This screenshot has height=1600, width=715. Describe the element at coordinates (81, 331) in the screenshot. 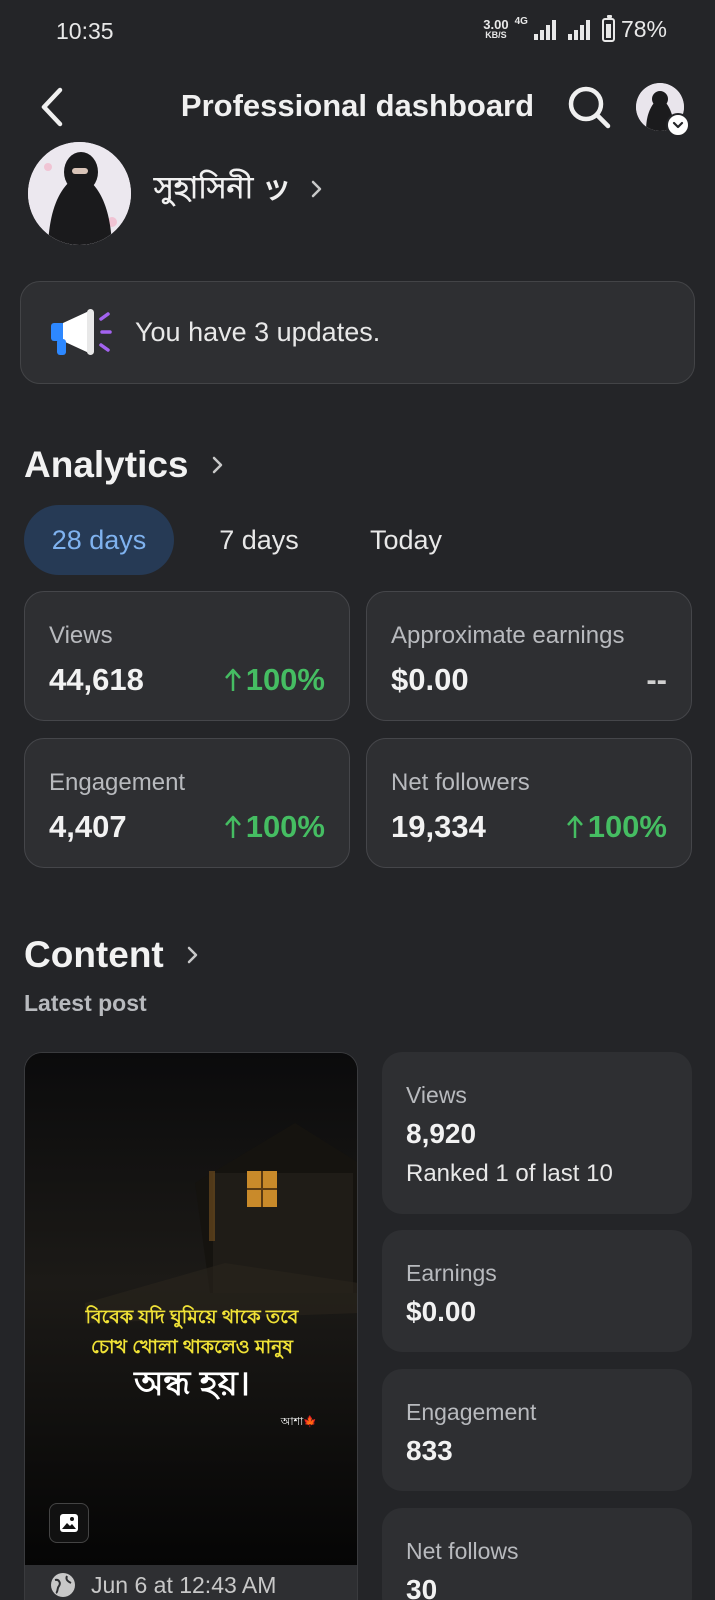

I see `megaphone-icon` at that location.